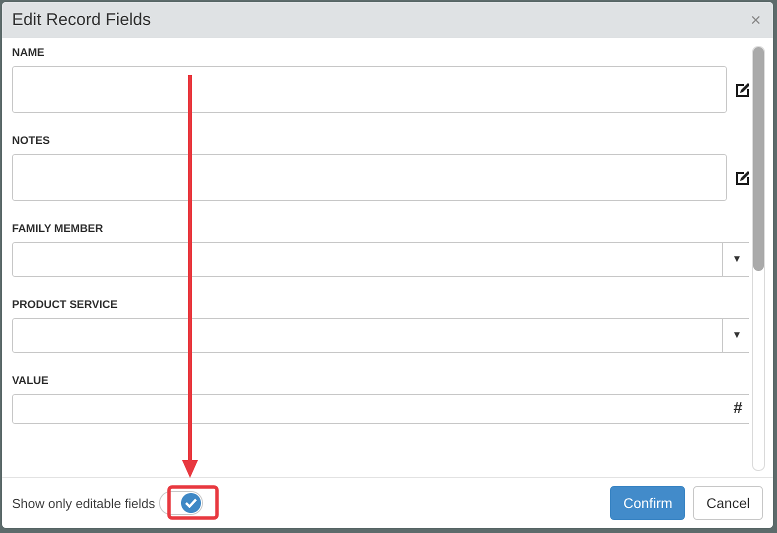  I want to click on field-label: NOTES, so click(31, 141).